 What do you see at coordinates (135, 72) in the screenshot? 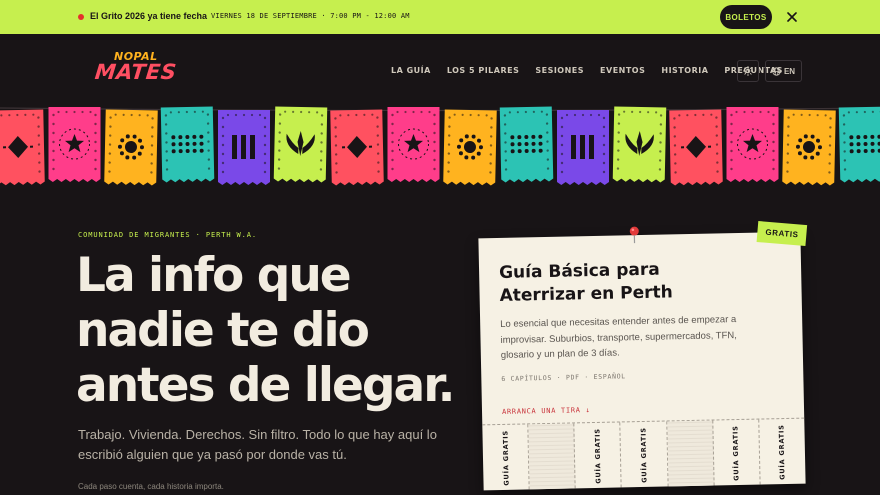
I see `logo-line-2: MATES` at bounding box center [135, 72].